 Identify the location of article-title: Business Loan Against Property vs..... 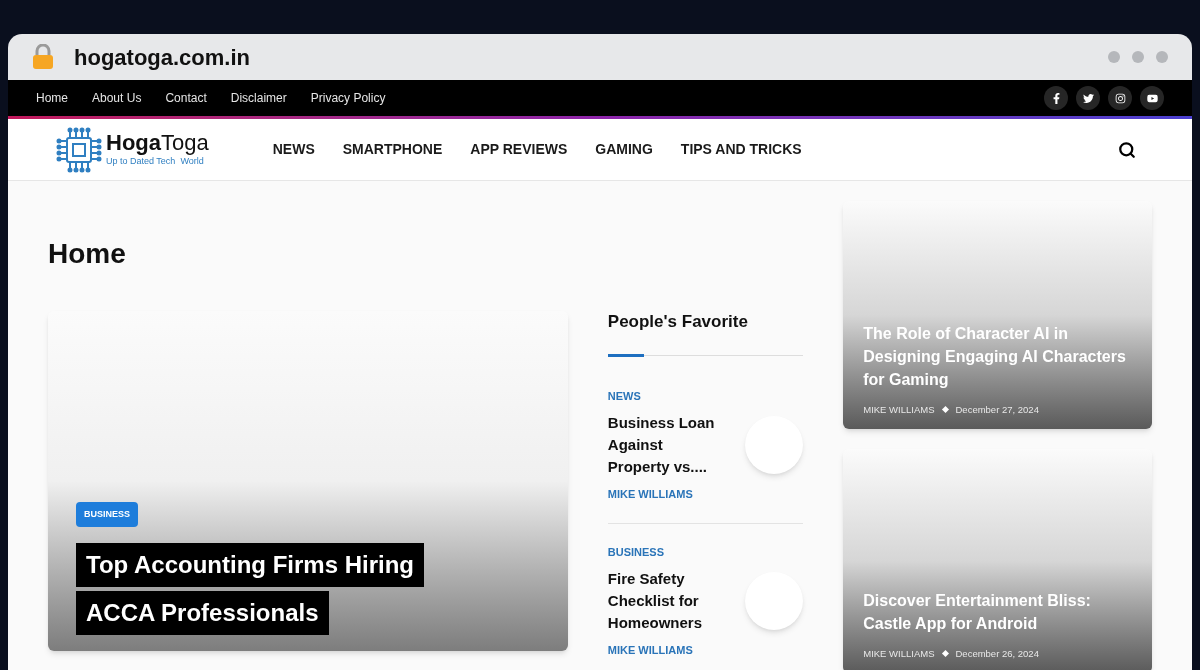
(667, 445).